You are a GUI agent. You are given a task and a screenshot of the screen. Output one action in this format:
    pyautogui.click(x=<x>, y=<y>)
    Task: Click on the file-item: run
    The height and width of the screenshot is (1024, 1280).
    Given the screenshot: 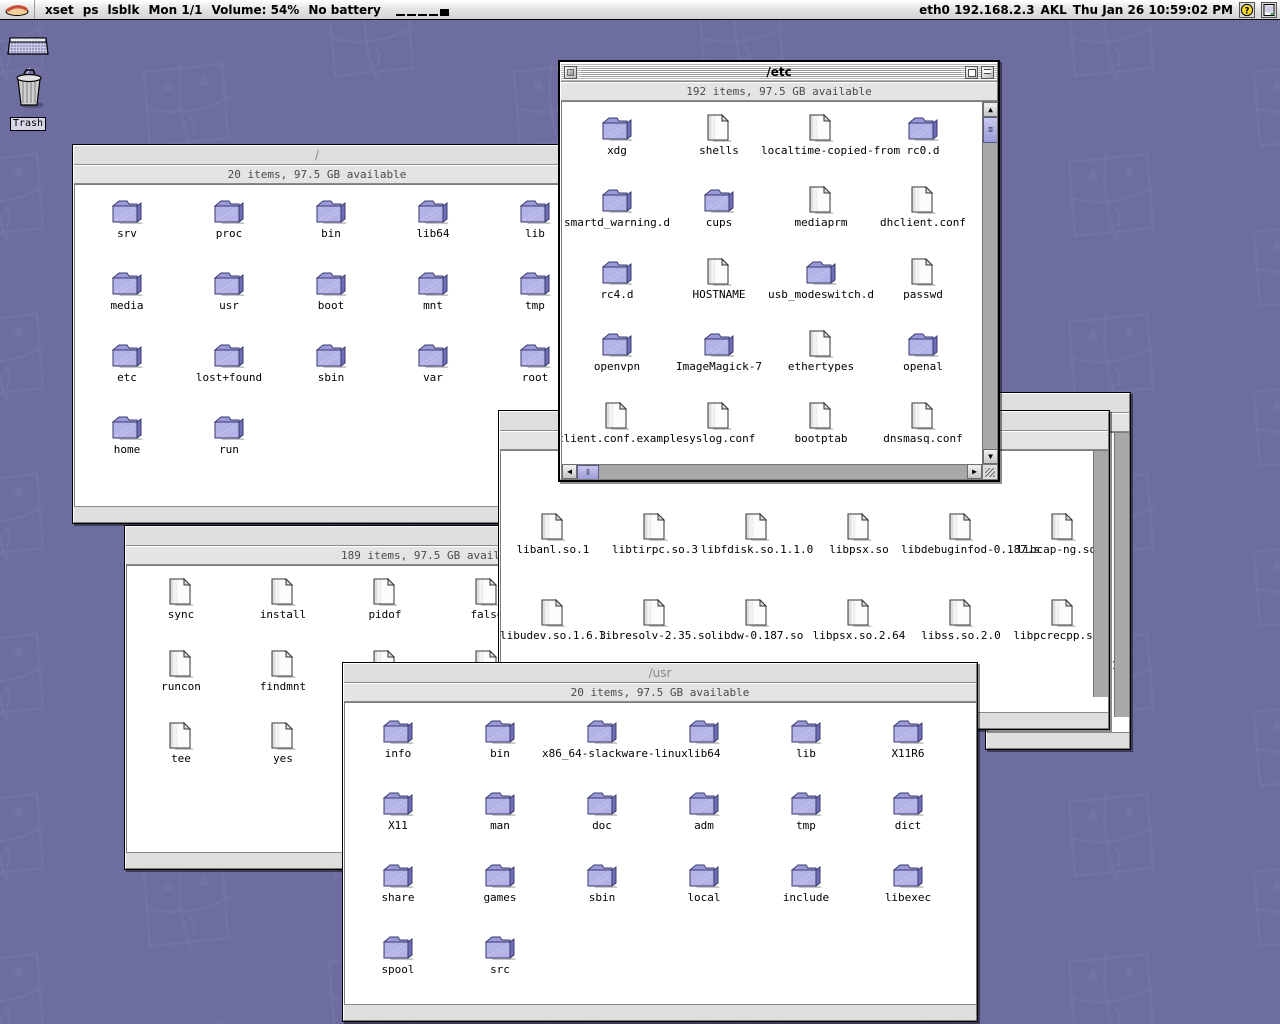 What is the action you would take?
    pyautogui.click(x=229, y=432)
    